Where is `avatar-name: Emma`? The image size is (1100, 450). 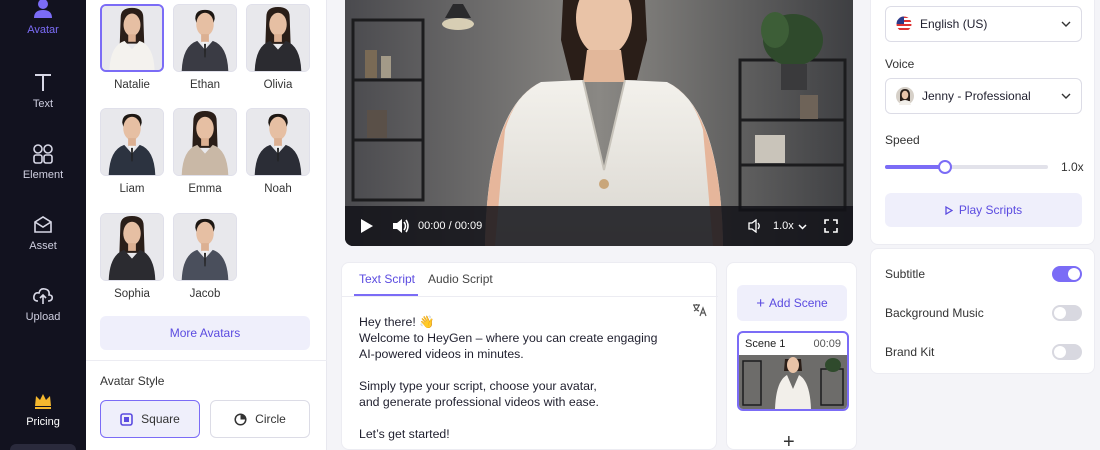
avatar-name: Emma is located at coordinates (205, 189).